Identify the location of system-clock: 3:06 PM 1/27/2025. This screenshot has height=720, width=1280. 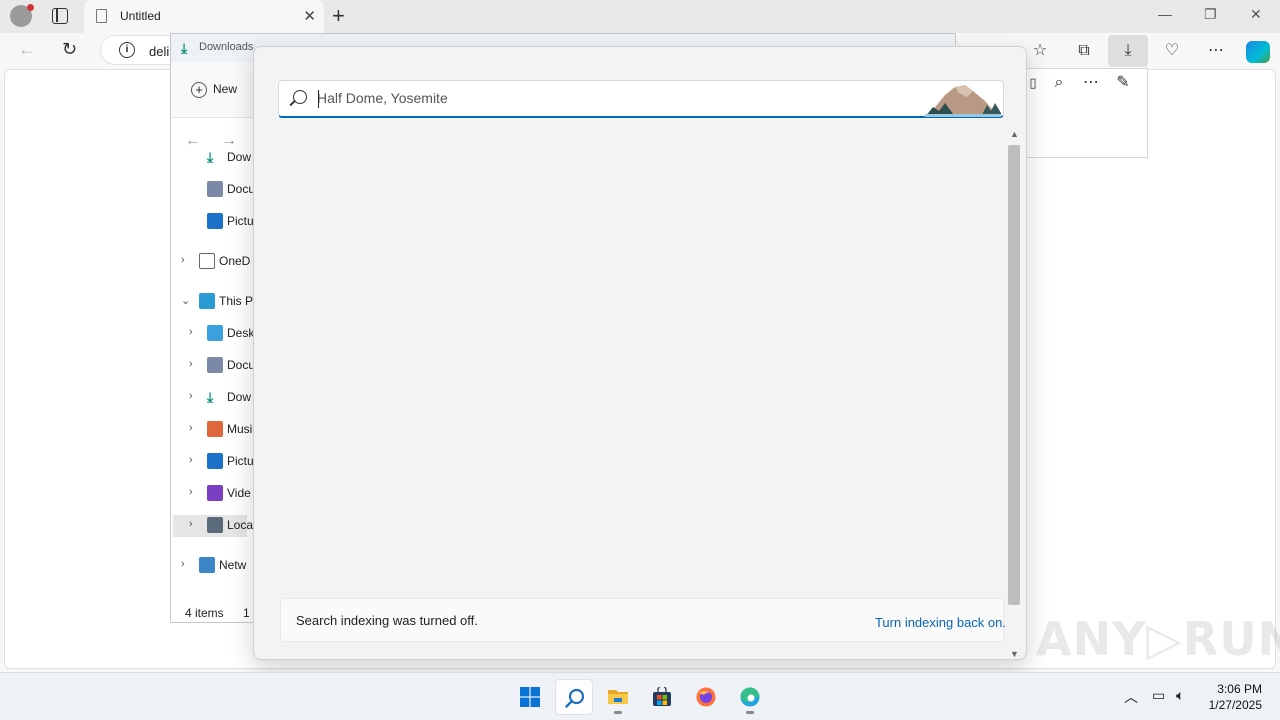
(1235, 697).